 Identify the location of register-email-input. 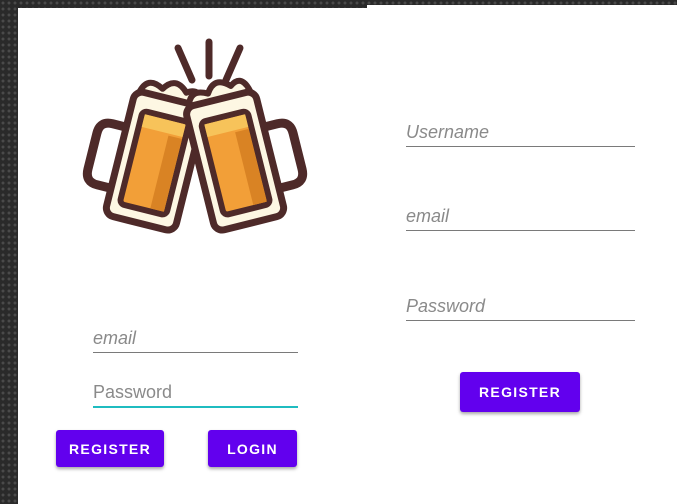
(520, 216).